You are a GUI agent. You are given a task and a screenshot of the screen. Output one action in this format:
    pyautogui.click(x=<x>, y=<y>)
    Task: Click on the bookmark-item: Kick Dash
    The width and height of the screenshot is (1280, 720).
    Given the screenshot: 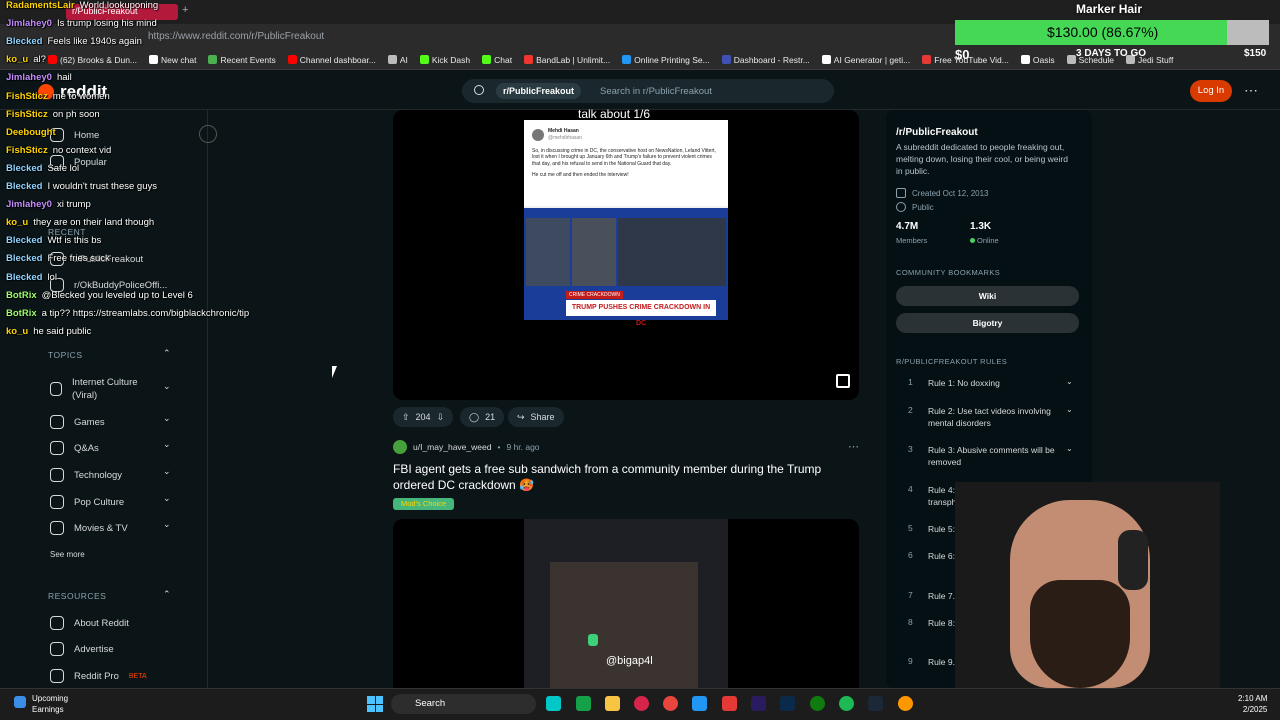 What is the action you would take?
    pyautogui.click(x=444, y=60)
    